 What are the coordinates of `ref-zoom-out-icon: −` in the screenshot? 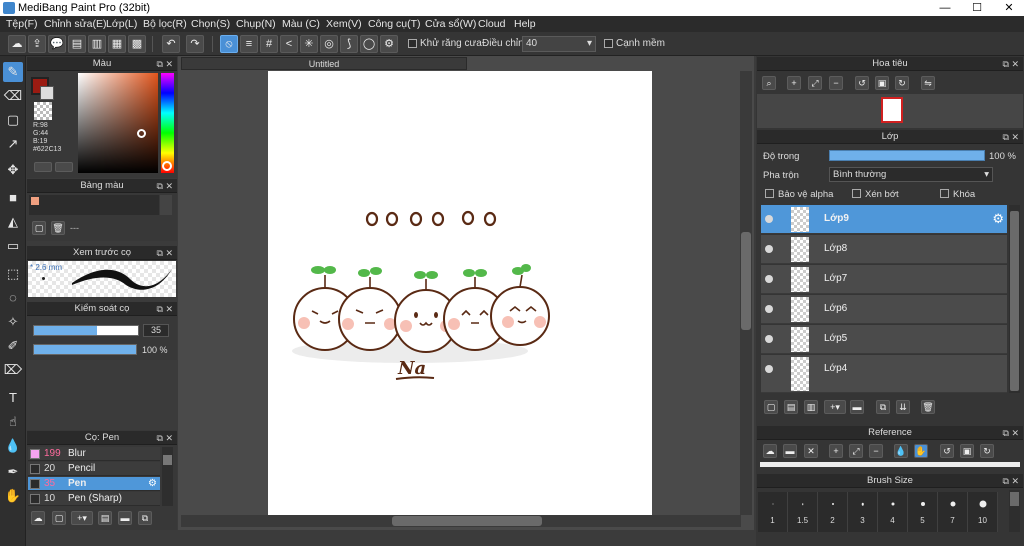 It's located at (876, 451).